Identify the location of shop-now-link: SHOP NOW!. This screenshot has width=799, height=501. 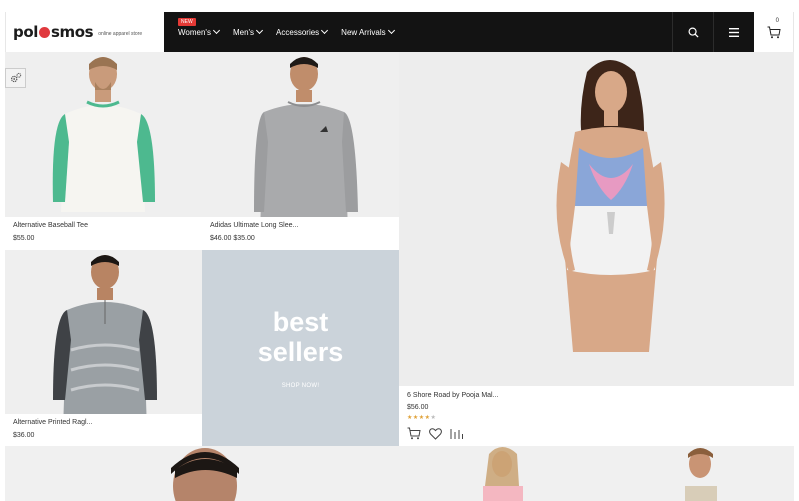
(301, 386).